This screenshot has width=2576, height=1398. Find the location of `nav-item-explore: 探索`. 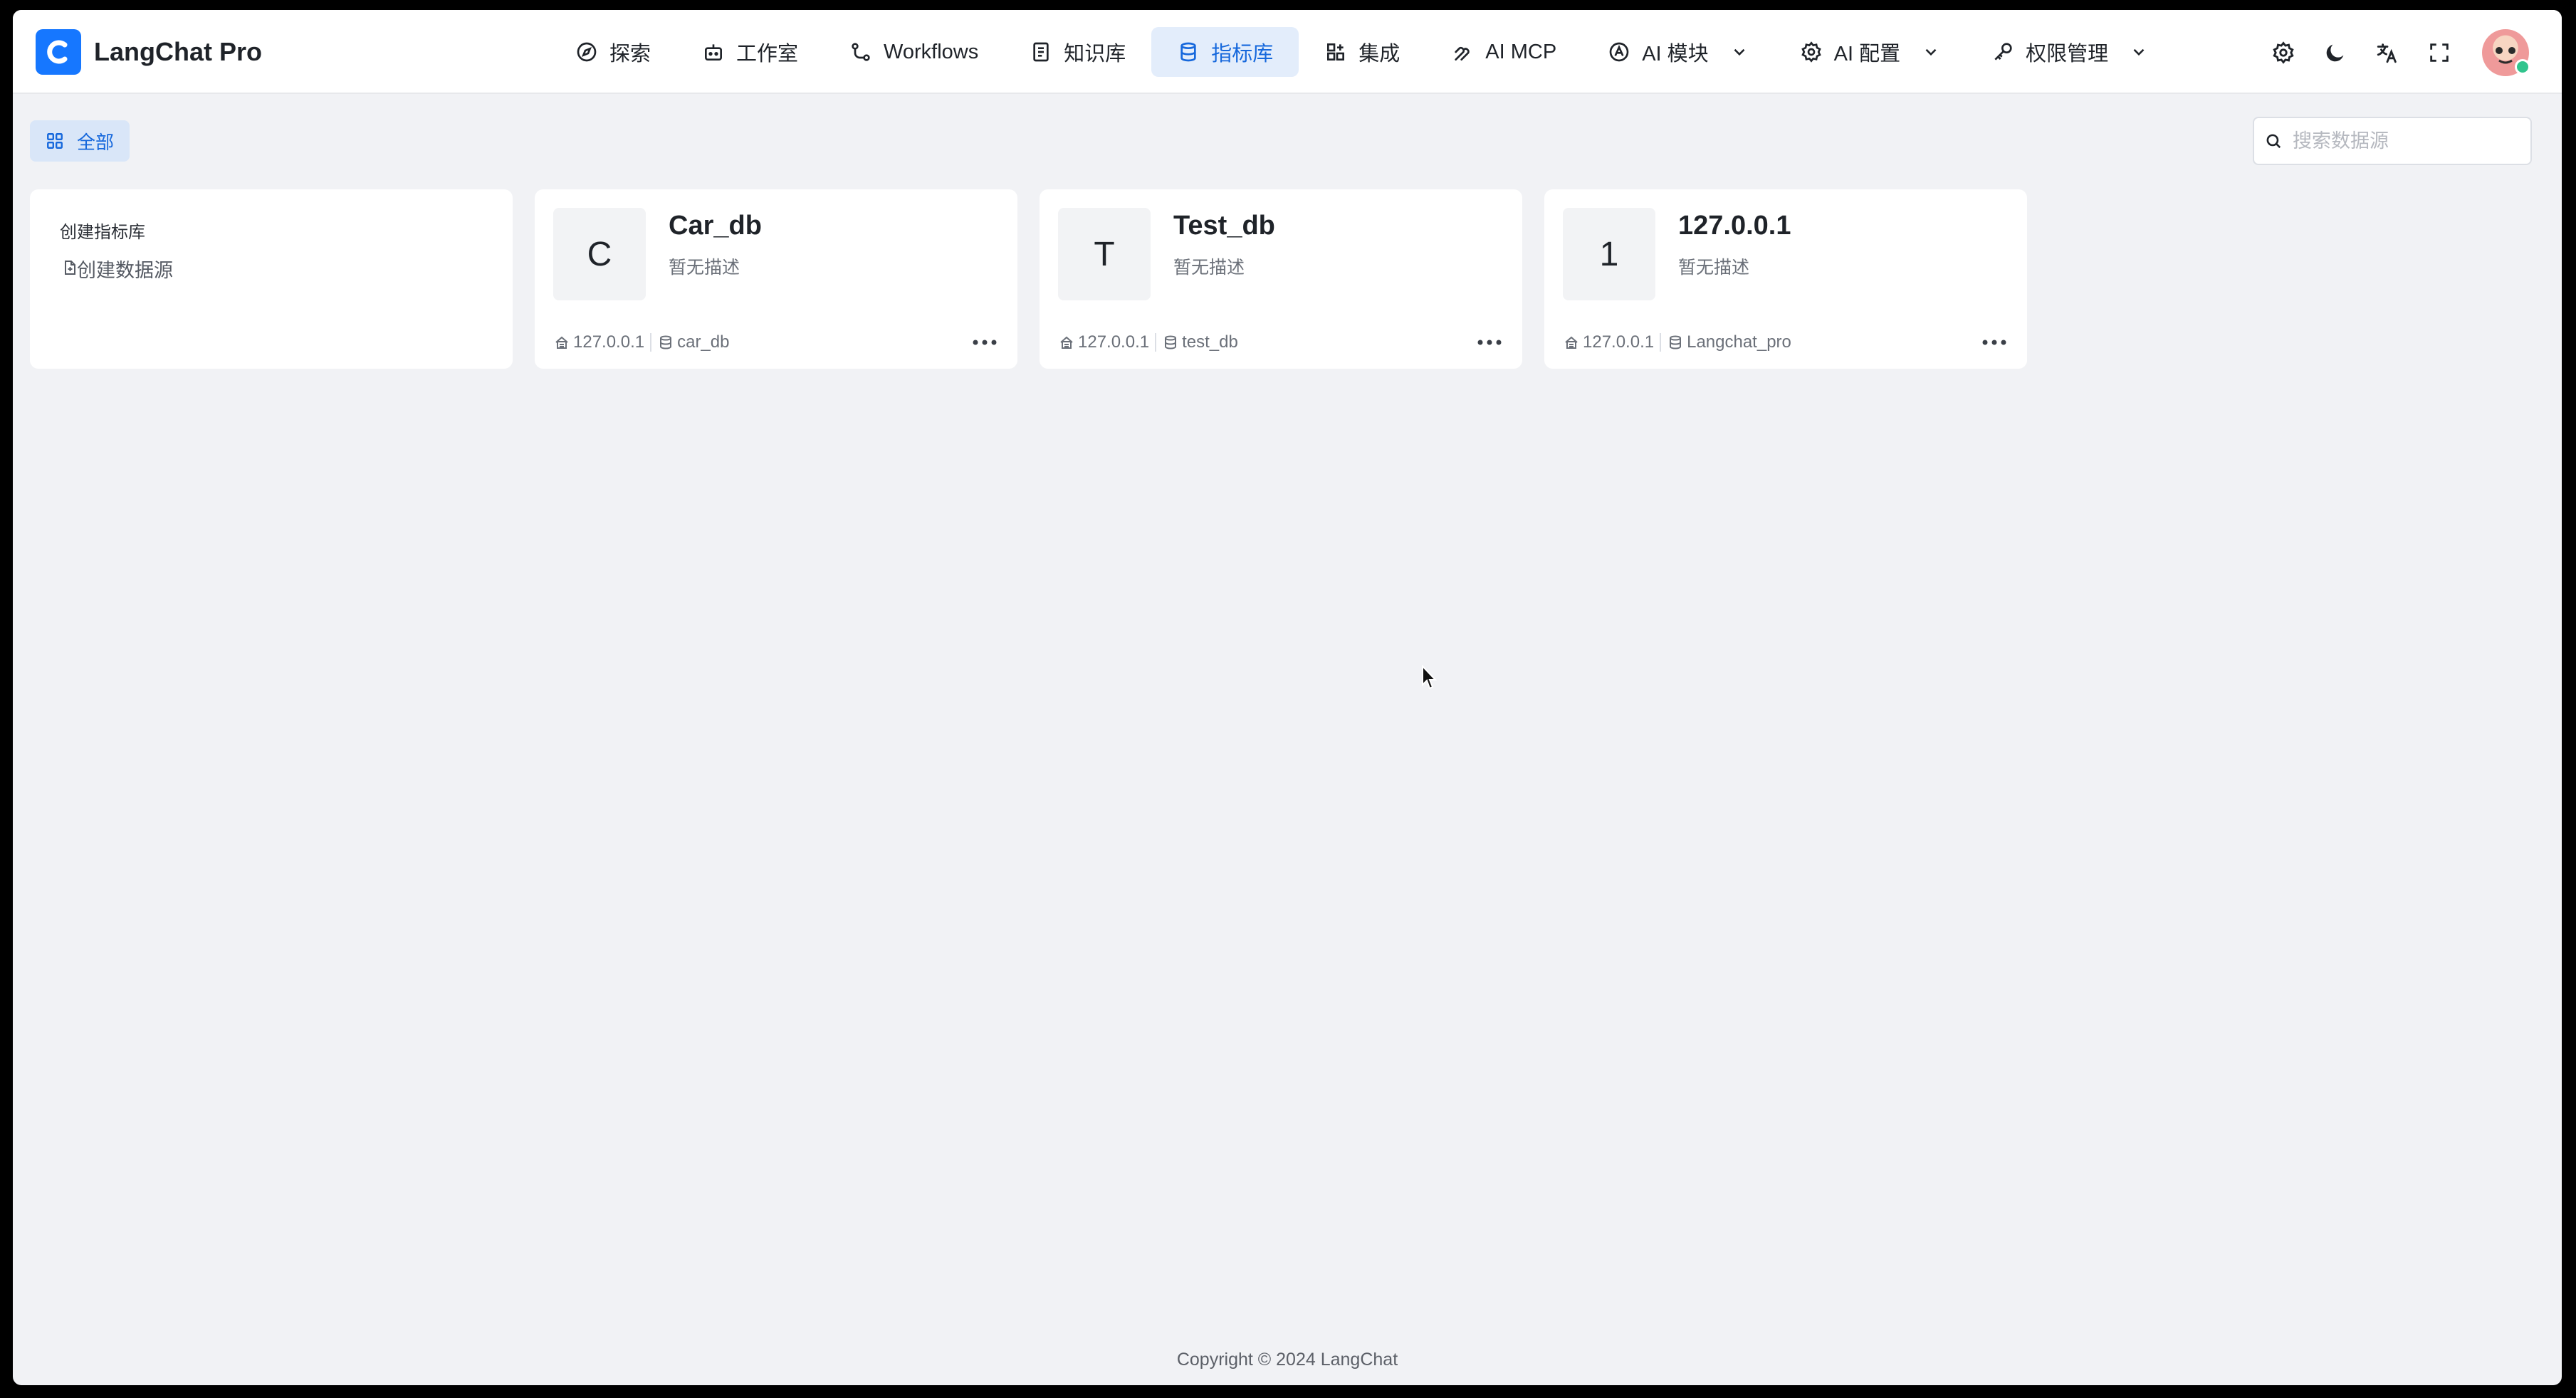

nav-item-explore: 探索 is located at coordinates (613, 52).